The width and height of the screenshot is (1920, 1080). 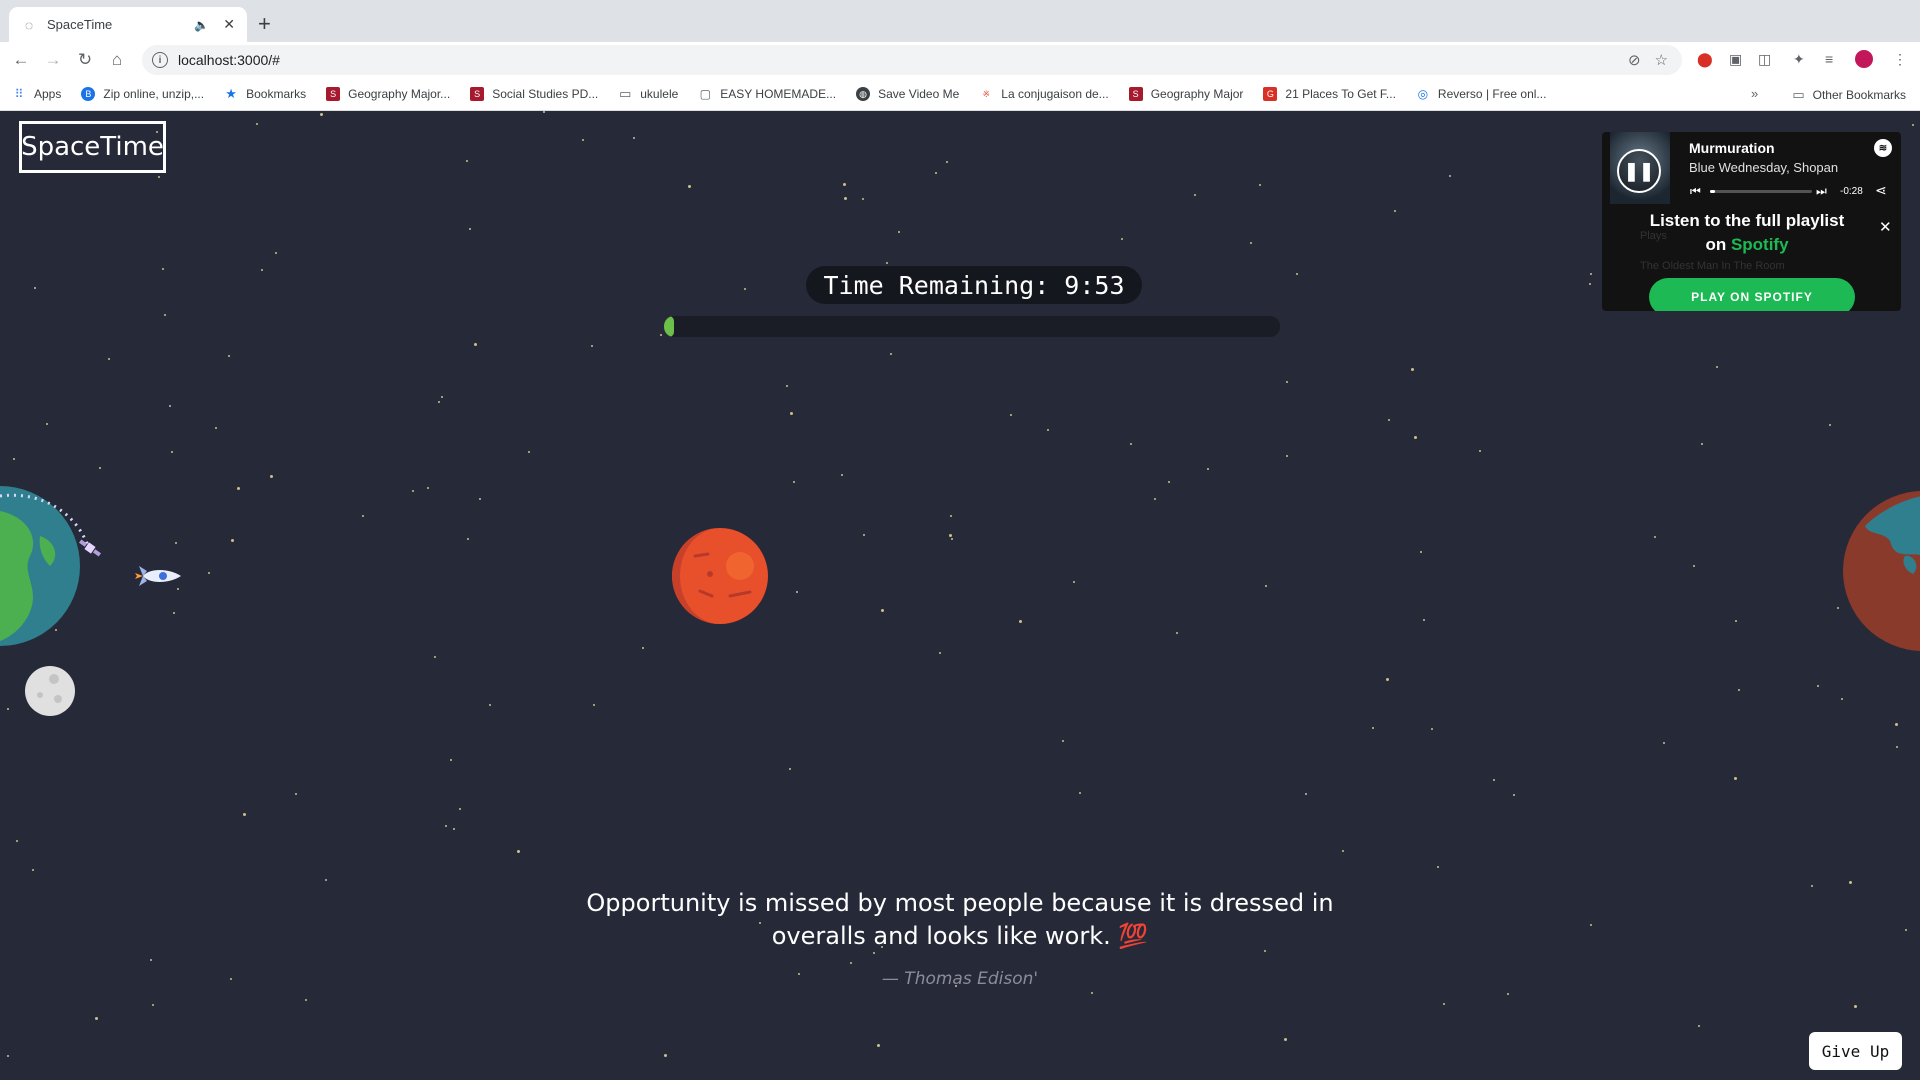 I want to click on next-track-icon: ⏭, so click(x=1821, y=191).